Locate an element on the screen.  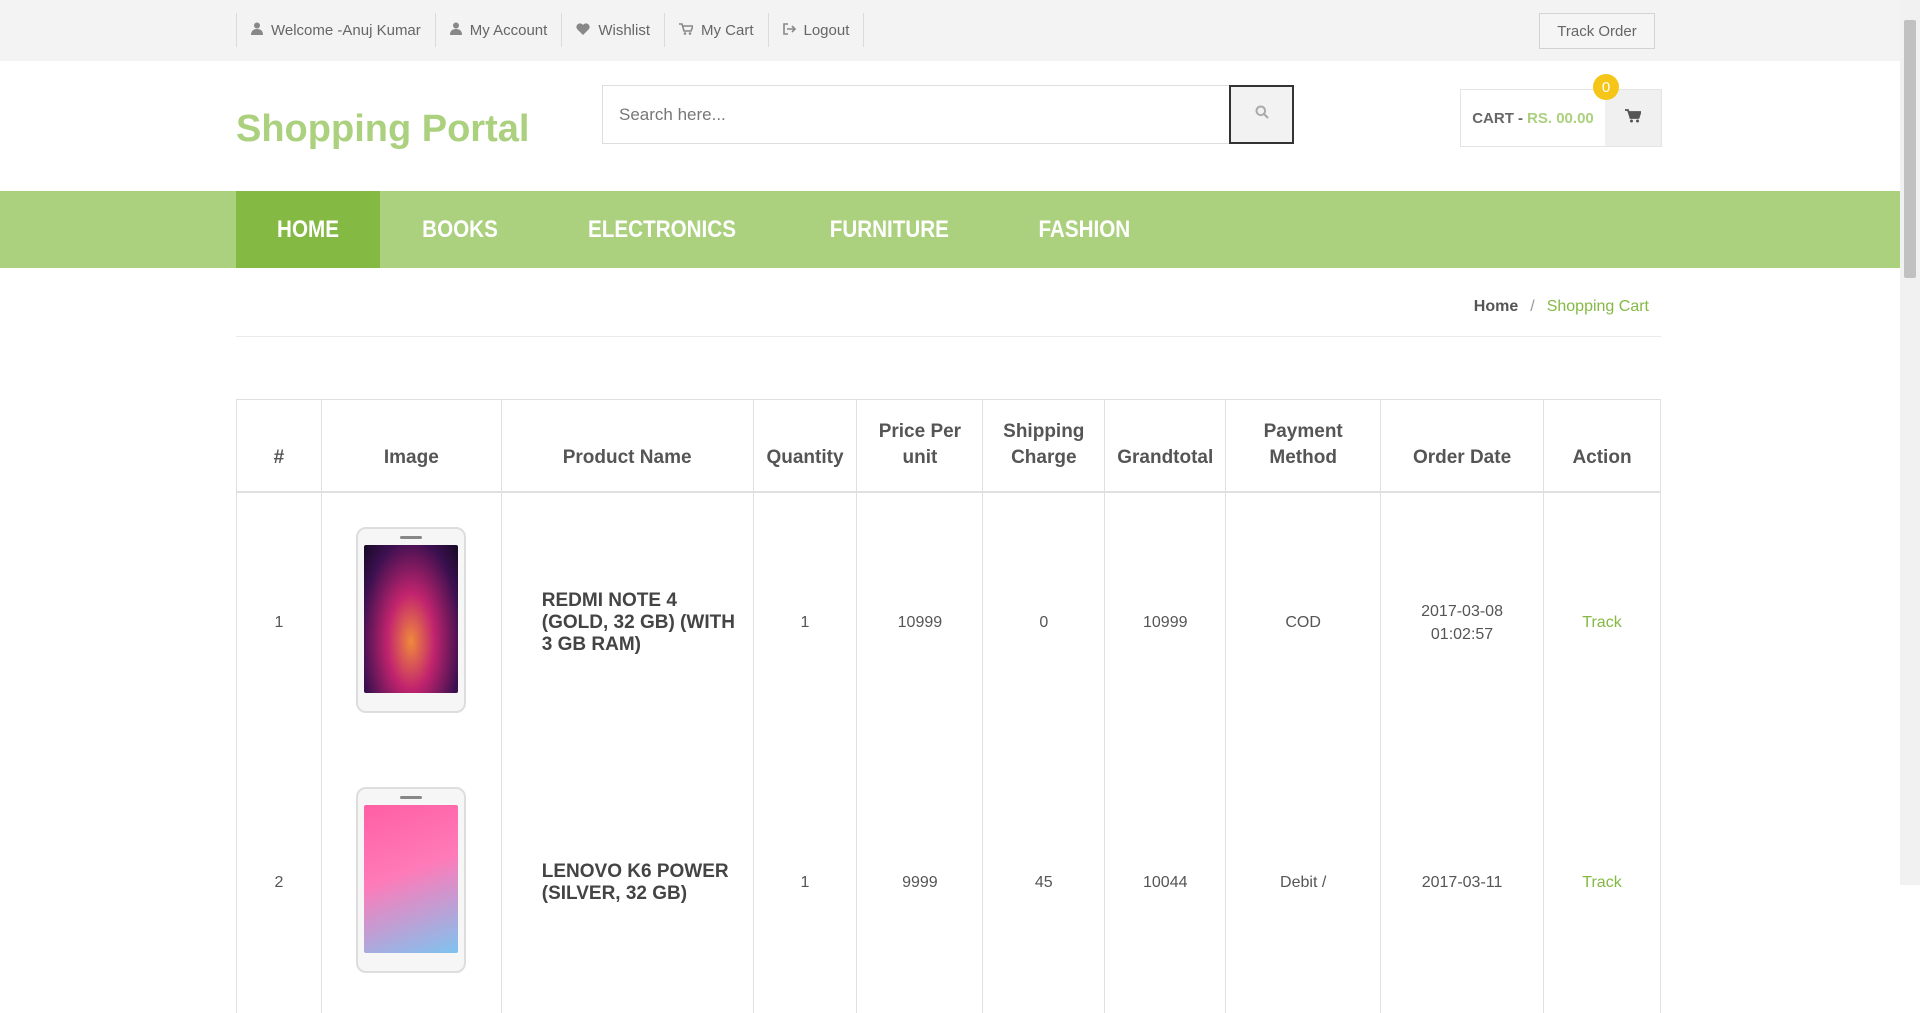
nav-fashion-label: FASHION is located at coordinates (1084, 229).